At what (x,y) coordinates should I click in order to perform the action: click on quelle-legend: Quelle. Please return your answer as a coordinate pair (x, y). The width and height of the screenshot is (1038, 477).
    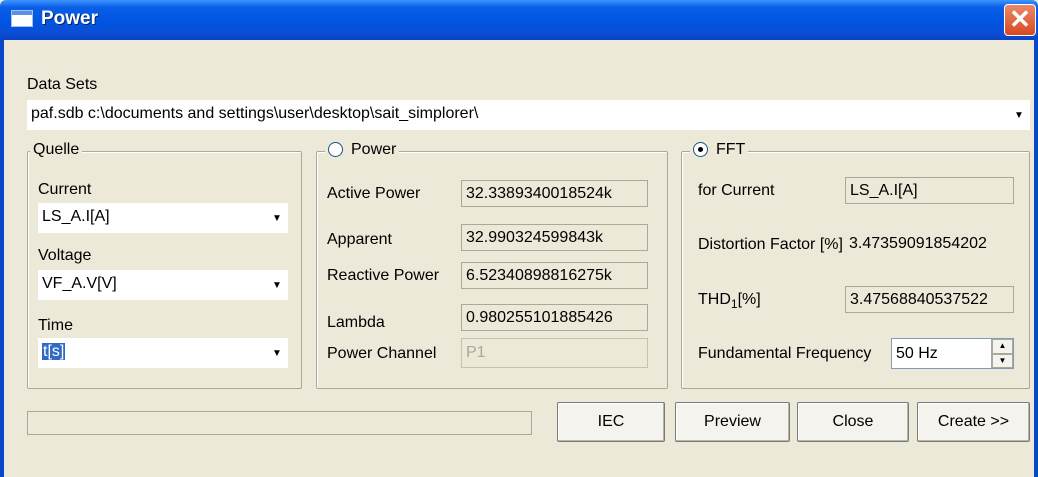
    Looking at the image, I should click on (56, 150).